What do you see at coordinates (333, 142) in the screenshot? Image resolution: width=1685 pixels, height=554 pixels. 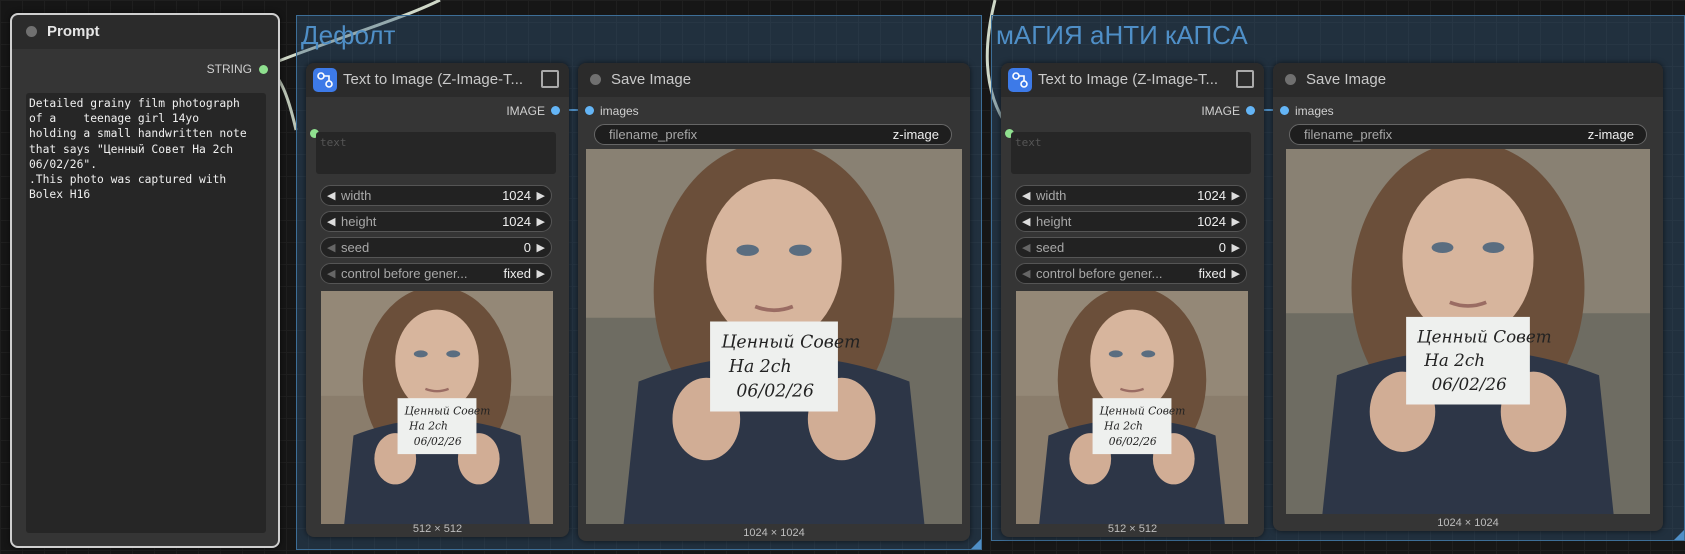 I see `text-placeholder: text` at bounding box center [333, 142].